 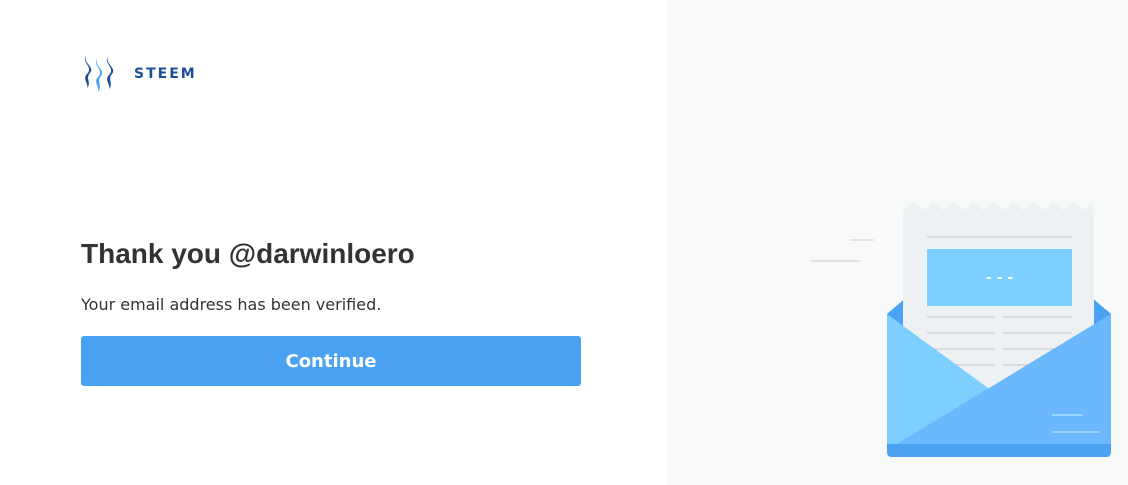 What do you see at coordinates (248, 253) in the screenshot?
I see `page-title: Thank you @darwinloero` at bounding box center [248, 253].